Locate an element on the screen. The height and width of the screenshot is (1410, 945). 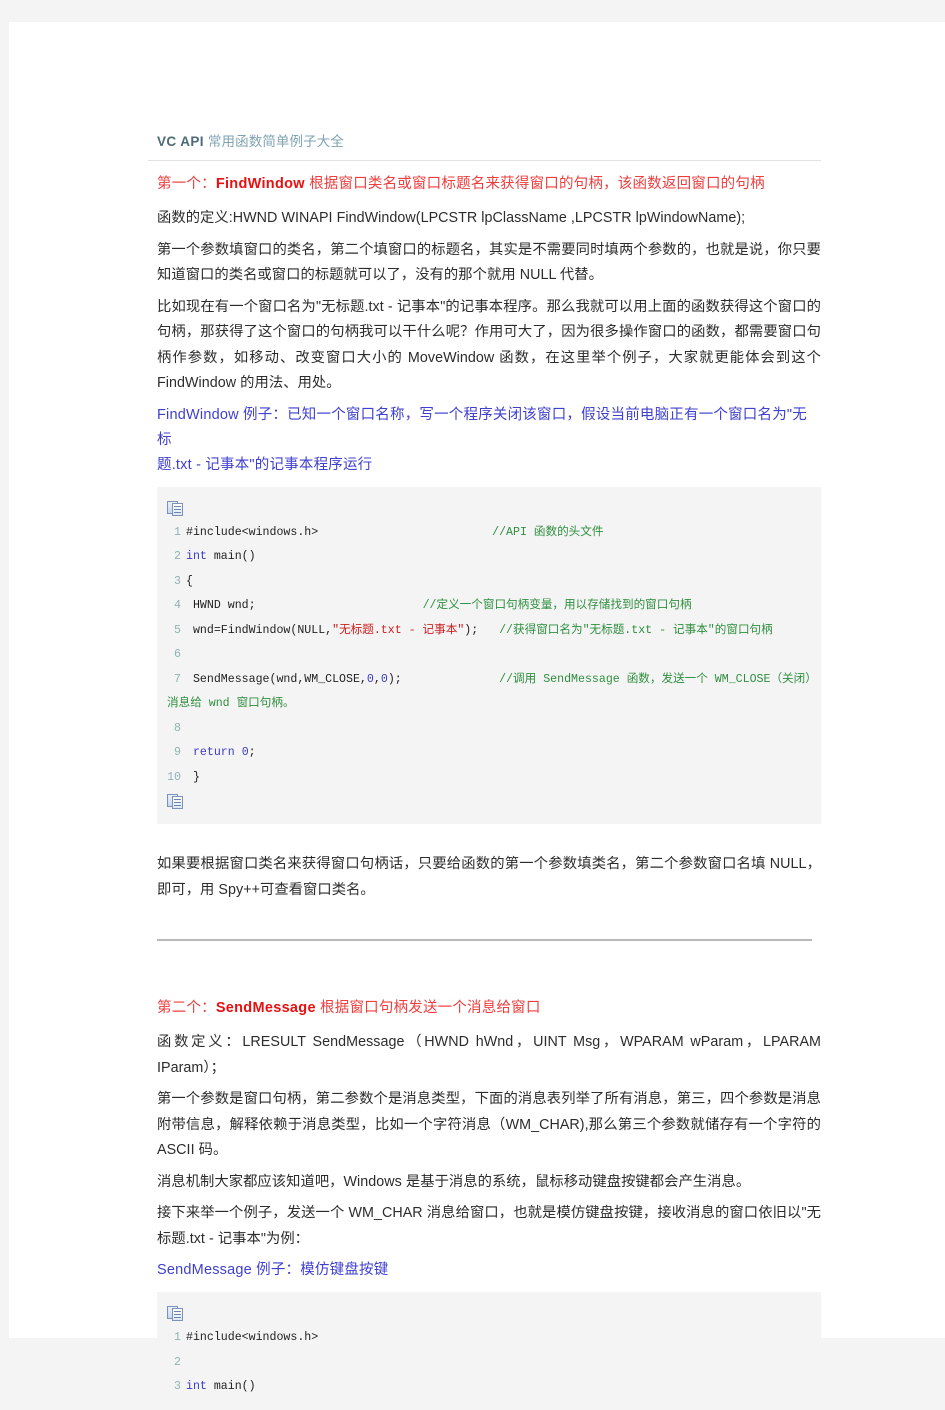
code-token: { is located at coordinates (189, 581).